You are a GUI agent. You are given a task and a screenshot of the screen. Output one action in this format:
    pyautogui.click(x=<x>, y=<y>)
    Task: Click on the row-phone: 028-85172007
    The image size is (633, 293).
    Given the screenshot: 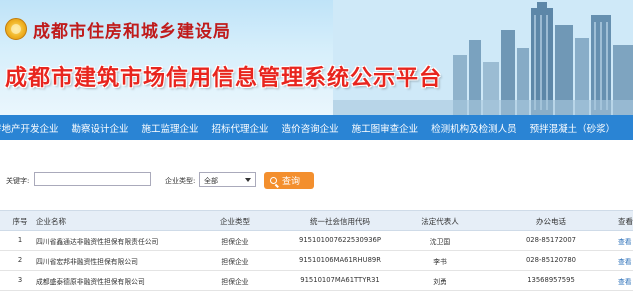 What is the action you would take?
    pyautogui.click(x=551, y=240)
    